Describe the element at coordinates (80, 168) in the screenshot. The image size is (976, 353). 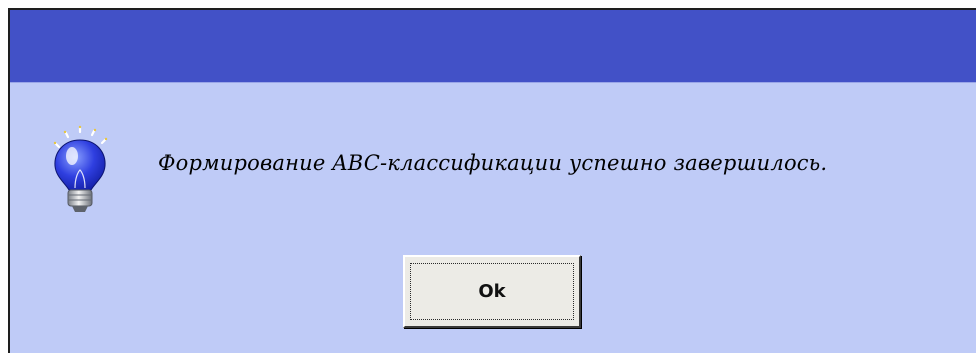
I see `lightbulb-icon` at that location.